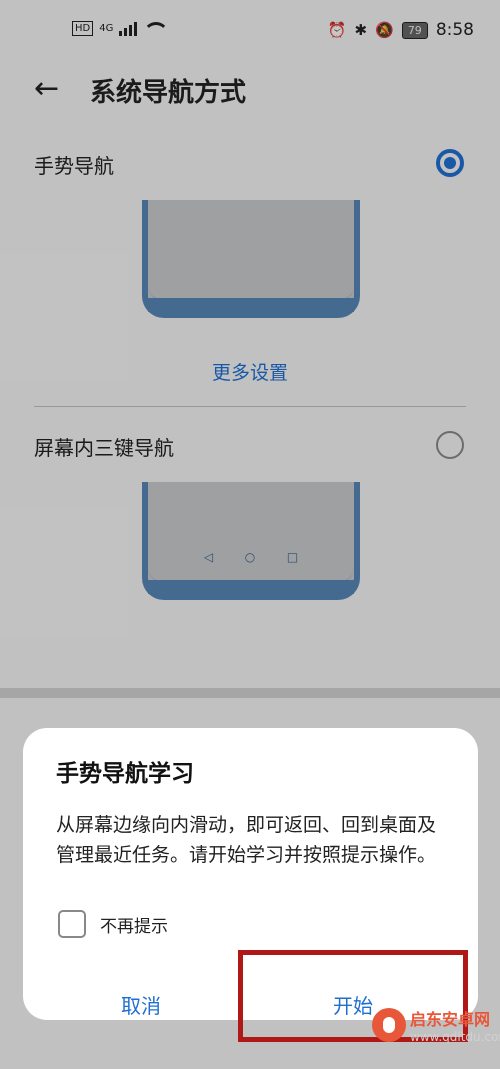  I want to click on dont-remind-row: 不再提示, so click(113, 924).